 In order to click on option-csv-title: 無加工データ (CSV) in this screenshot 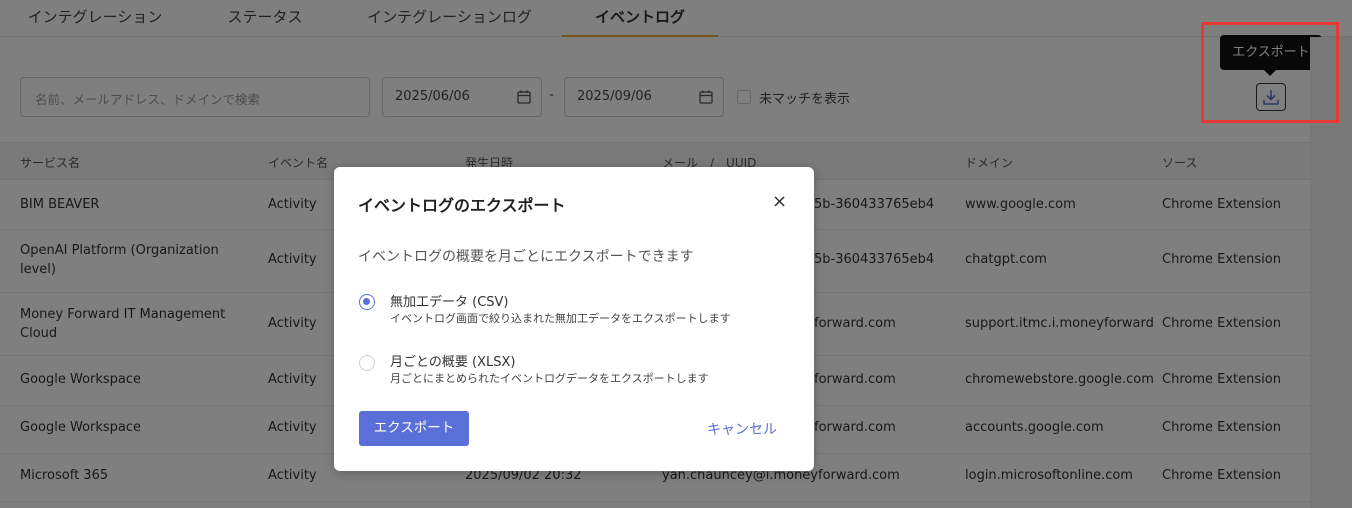, I will do `click(449, 300)`.